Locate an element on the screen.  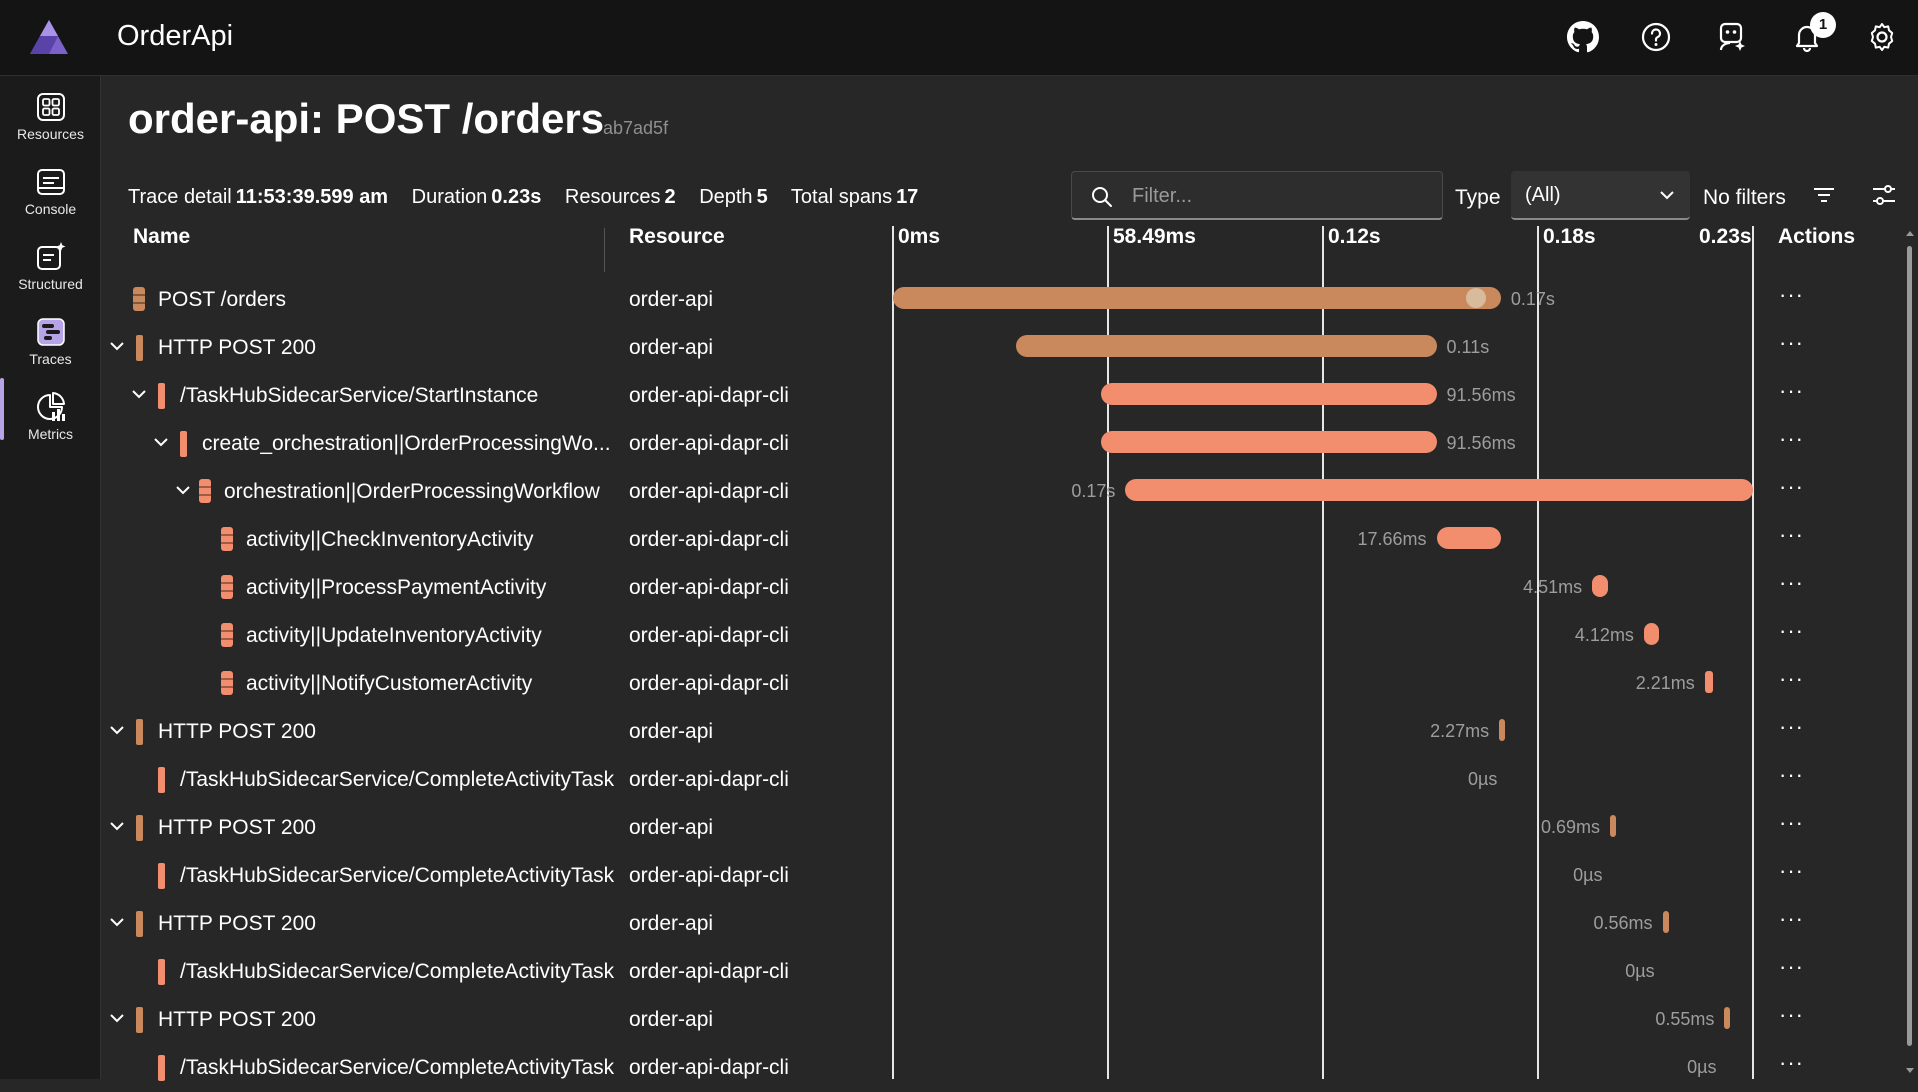
nav-structured: Structured is located at coordinates (50, 269).